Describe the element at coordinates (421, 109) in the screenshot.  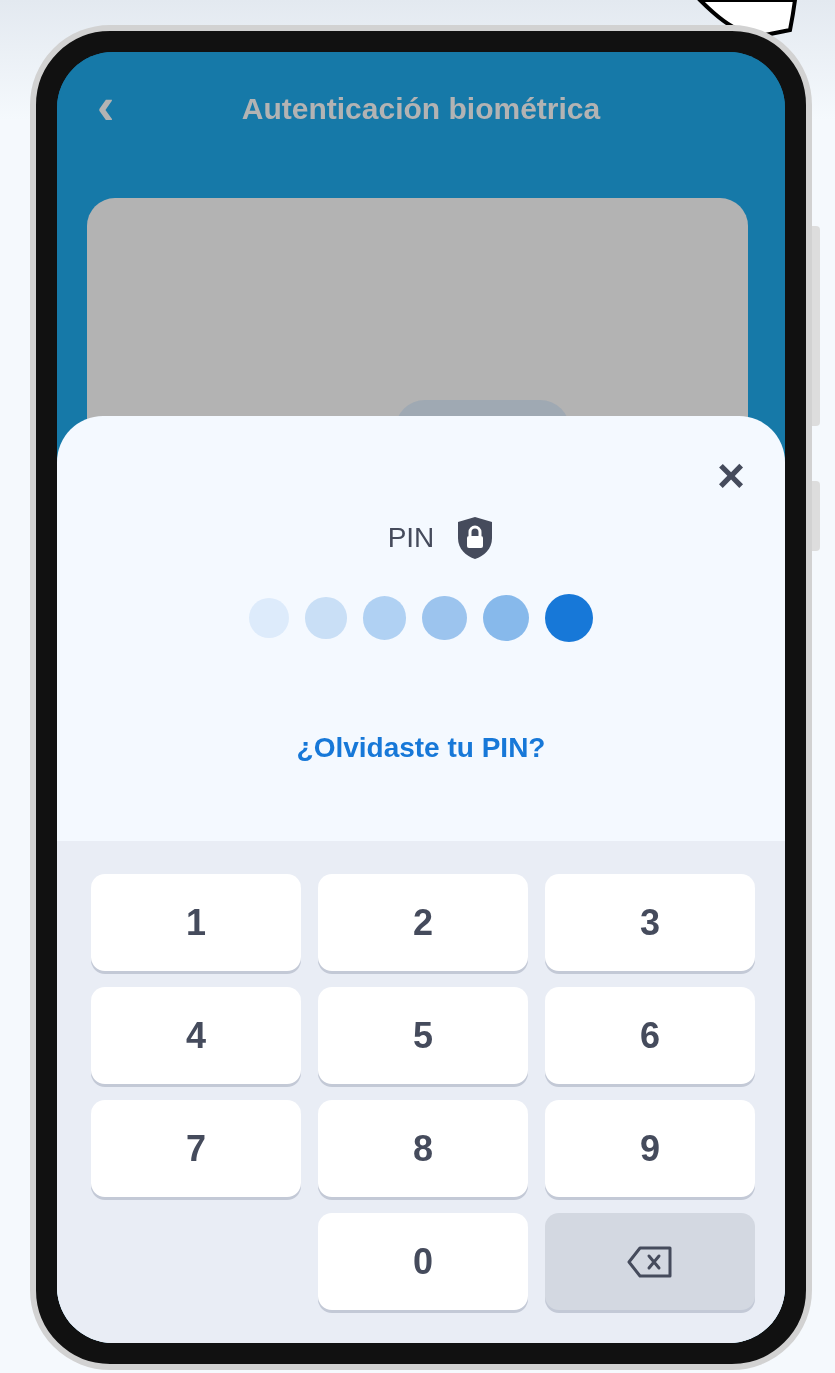
I see `screen-title: Autenticación biométrica` at that location.